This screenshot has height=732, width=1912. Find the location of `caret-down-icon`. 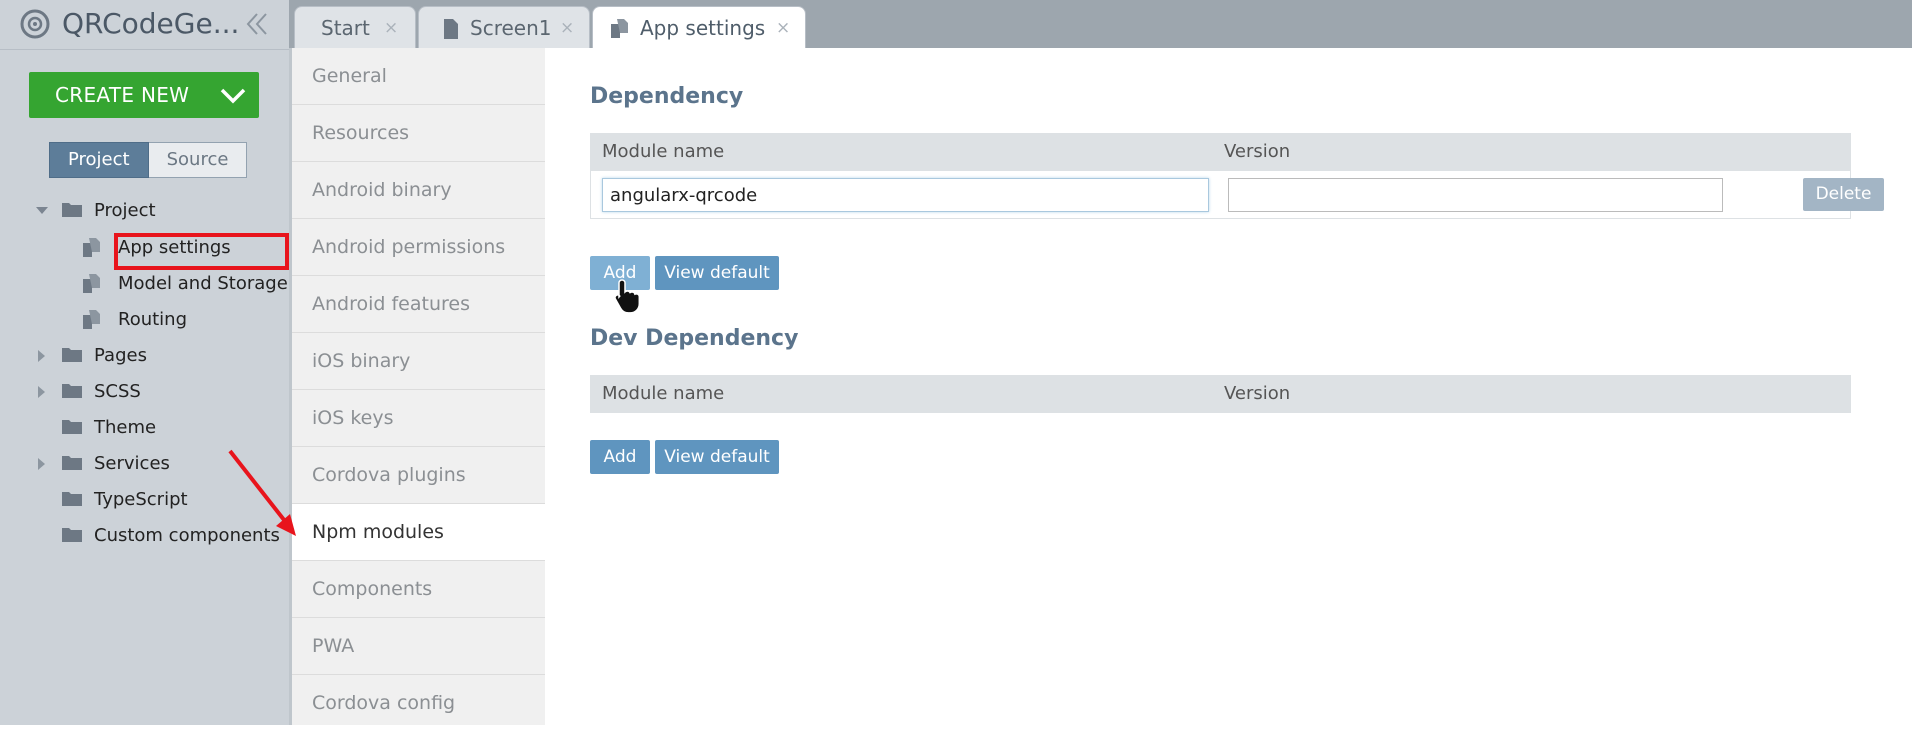

caret-down-icon is located at coordinates (42, 211).